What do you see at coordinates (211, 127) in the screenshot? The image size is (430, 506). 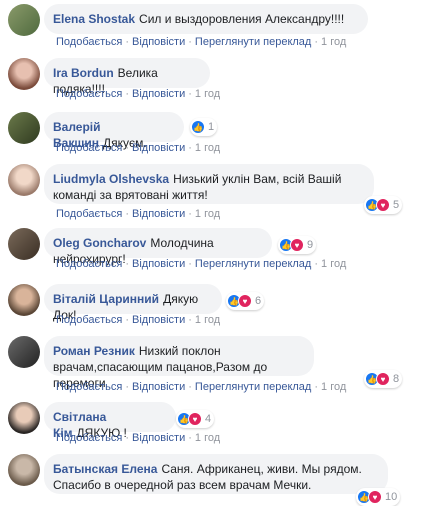 I see `reaction-count: 1` at bounding box center [211, 127].